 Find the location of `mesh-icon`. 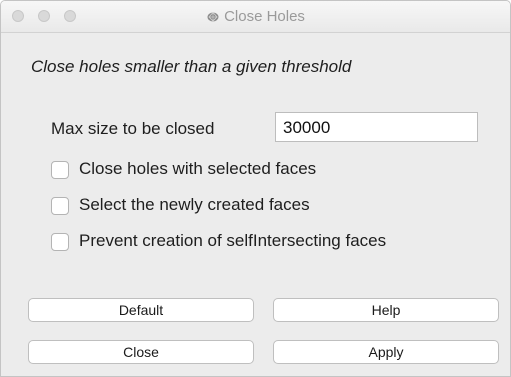

mesh-icon is located at coordinates (213, 16).